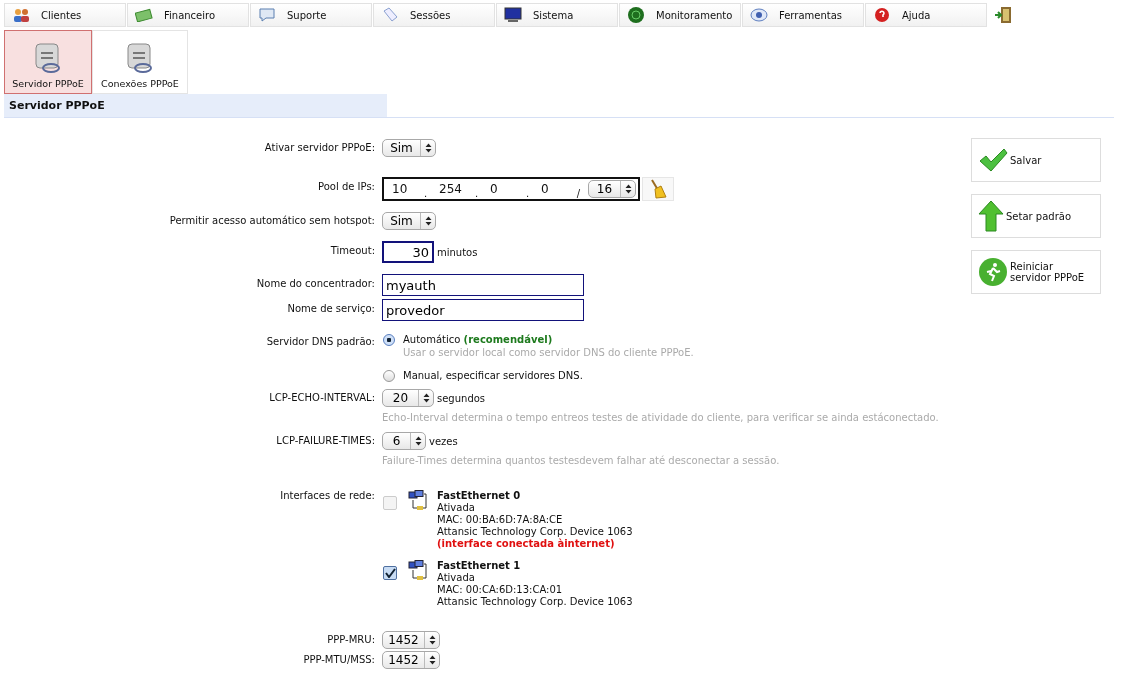 The width and height of the screenshot is (1126, 680). Describe the element at coordinates (319, 148) in the screenshot. I see `field-label: Ativar servidor PPPoE:` at that location.